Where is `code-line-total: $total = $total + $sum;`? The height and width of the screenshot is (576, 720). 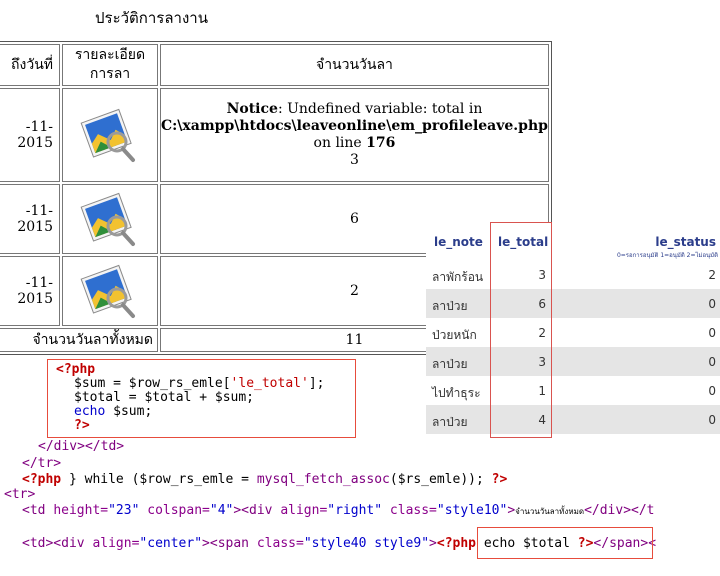 code-line-total: $total = $total + $sum; is located at coordinates (164, 397).